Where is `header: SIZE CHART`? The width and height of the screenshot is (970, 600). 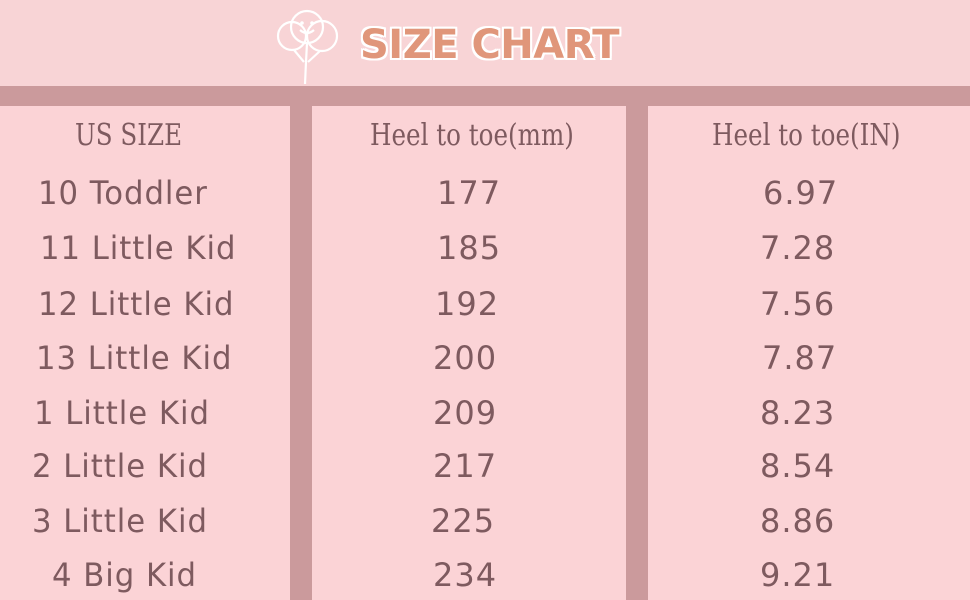
header: SIZE CHART is located at coordinates (485, 43).